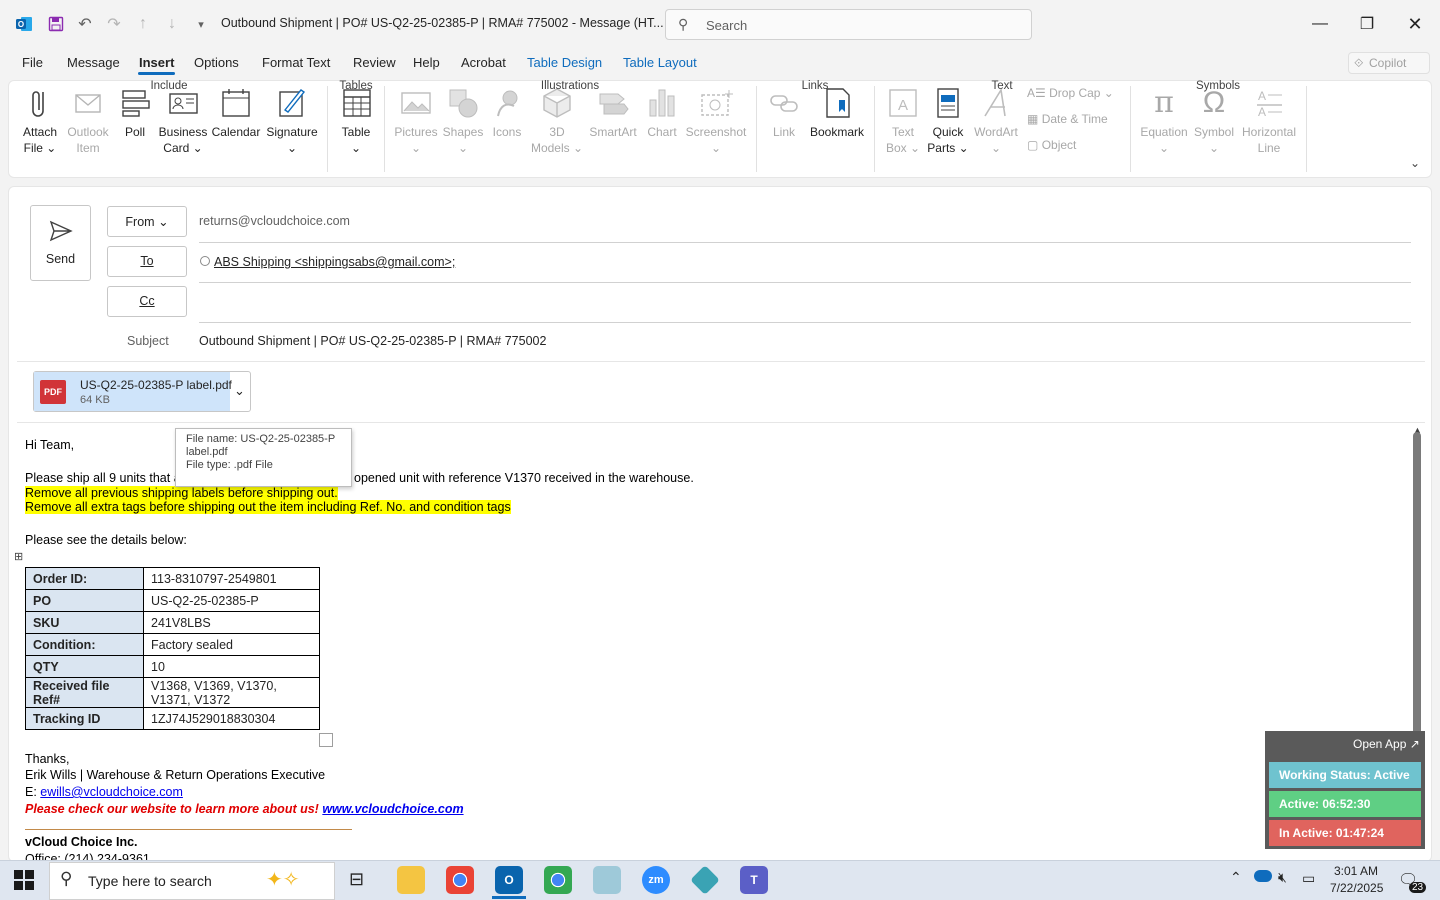 The height and width of the screenshot is (900, 1440). I want to click on external-link-icon: ↗, so click(1414, 744).